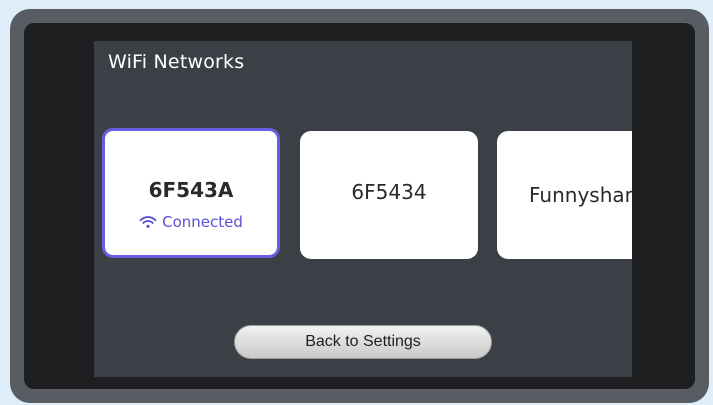  Describe the element at coordinates (191, 189) in the screenshot. I see `network-name: 6F543A` at that location.